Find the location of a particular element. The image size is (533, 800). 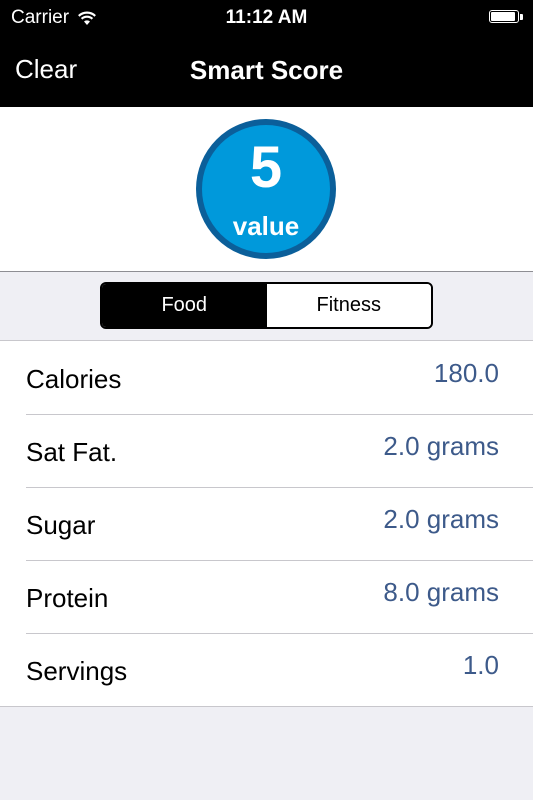

row-label: Calories is located at coordinates (74, 379).